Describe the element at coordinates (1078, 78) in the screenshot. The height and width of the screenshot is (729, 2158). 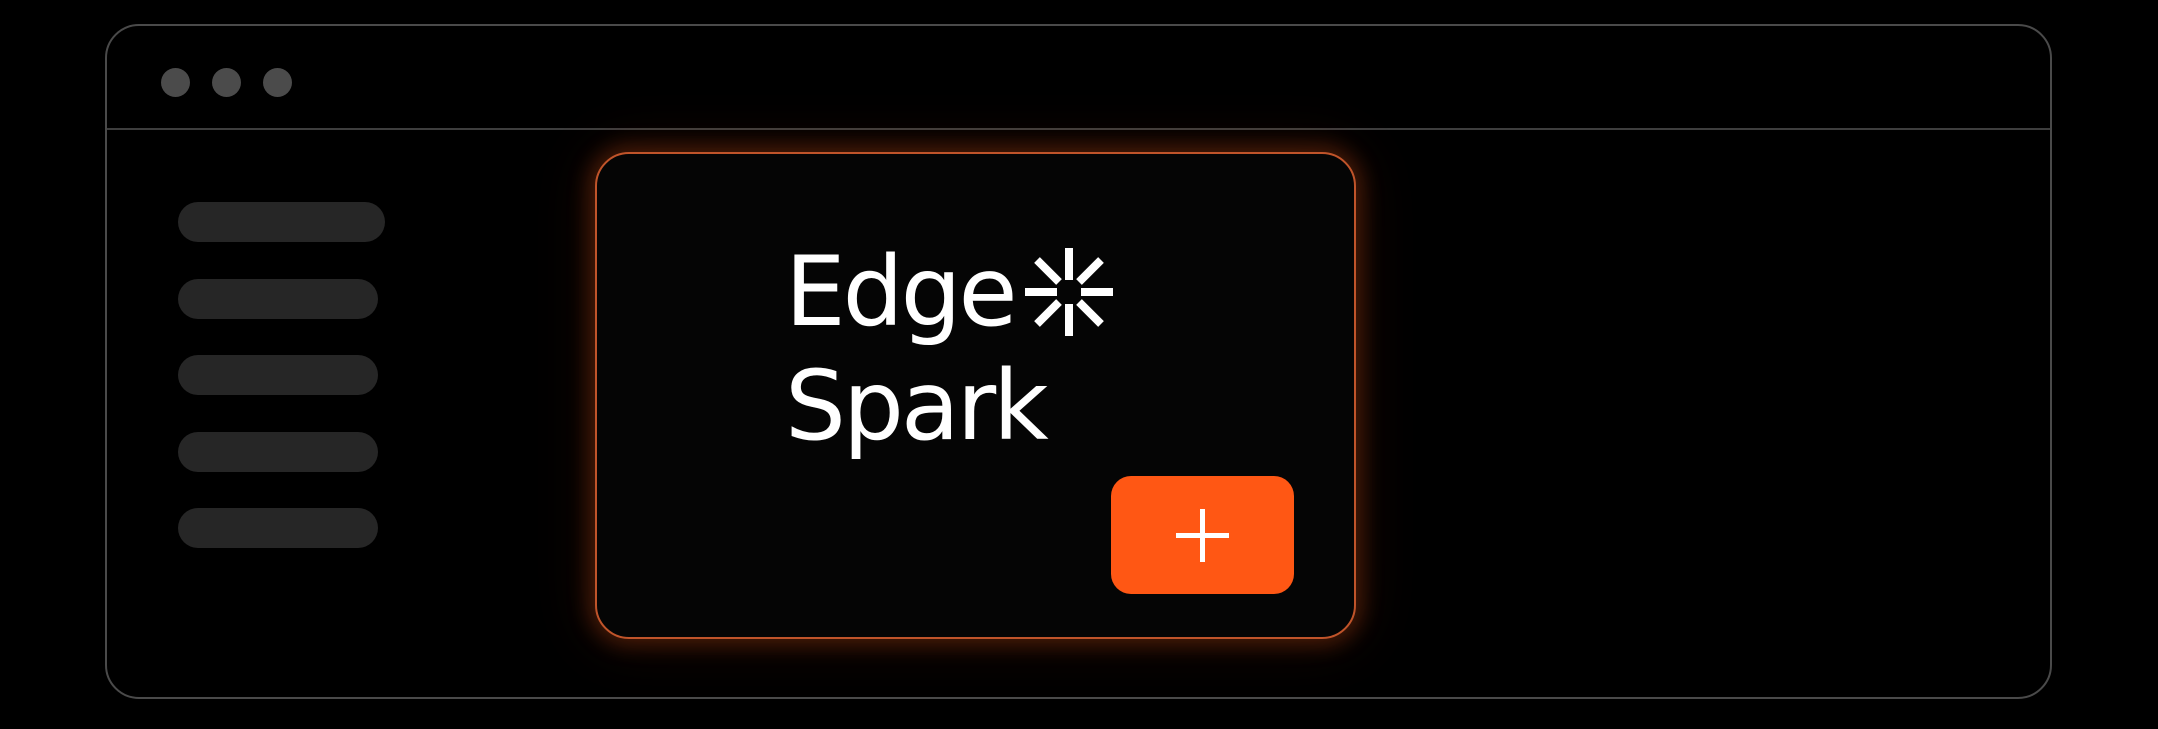
I see `window-titlebar` at that location.